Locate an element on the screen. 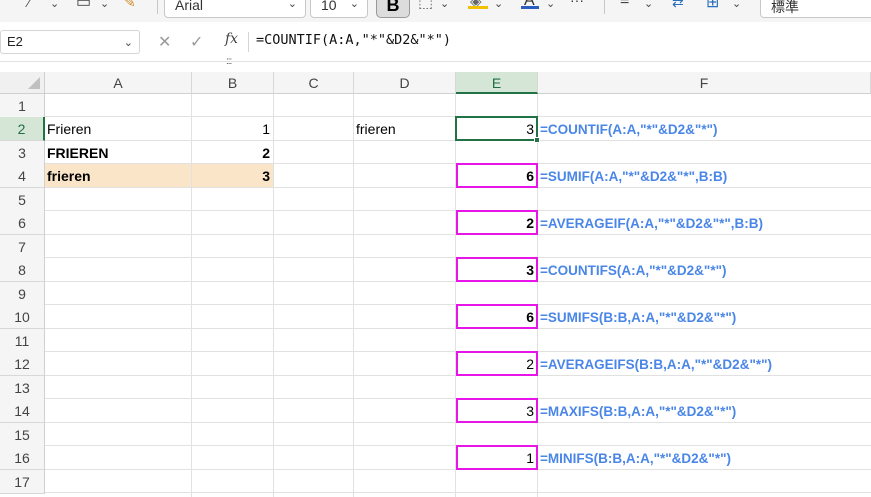  row-header: 4 is located at coordinates (22, 176).